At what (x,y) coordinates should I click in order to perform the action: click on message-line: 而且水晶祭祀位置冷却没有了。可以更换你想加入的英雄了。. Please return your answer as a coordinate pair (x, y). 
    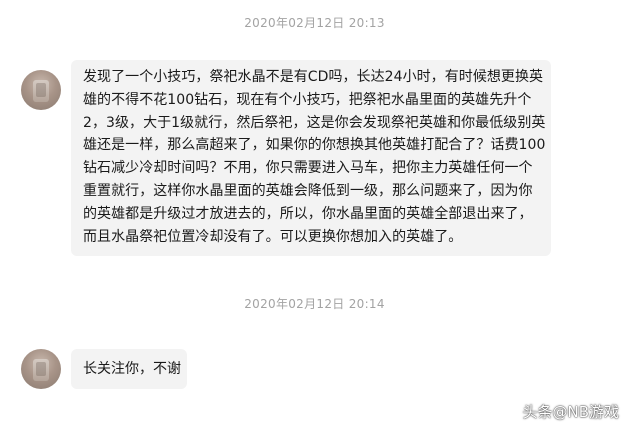
    Looking at the image, I should click on (273, 236).